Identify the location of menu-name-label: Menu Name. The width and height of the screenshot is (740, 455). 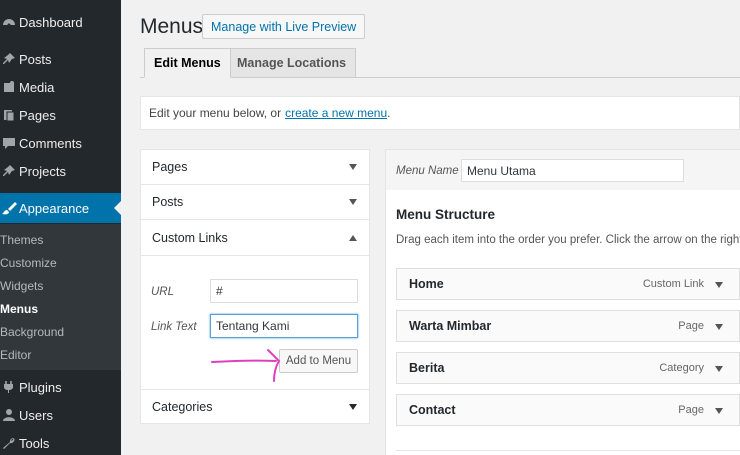
(427, 171).